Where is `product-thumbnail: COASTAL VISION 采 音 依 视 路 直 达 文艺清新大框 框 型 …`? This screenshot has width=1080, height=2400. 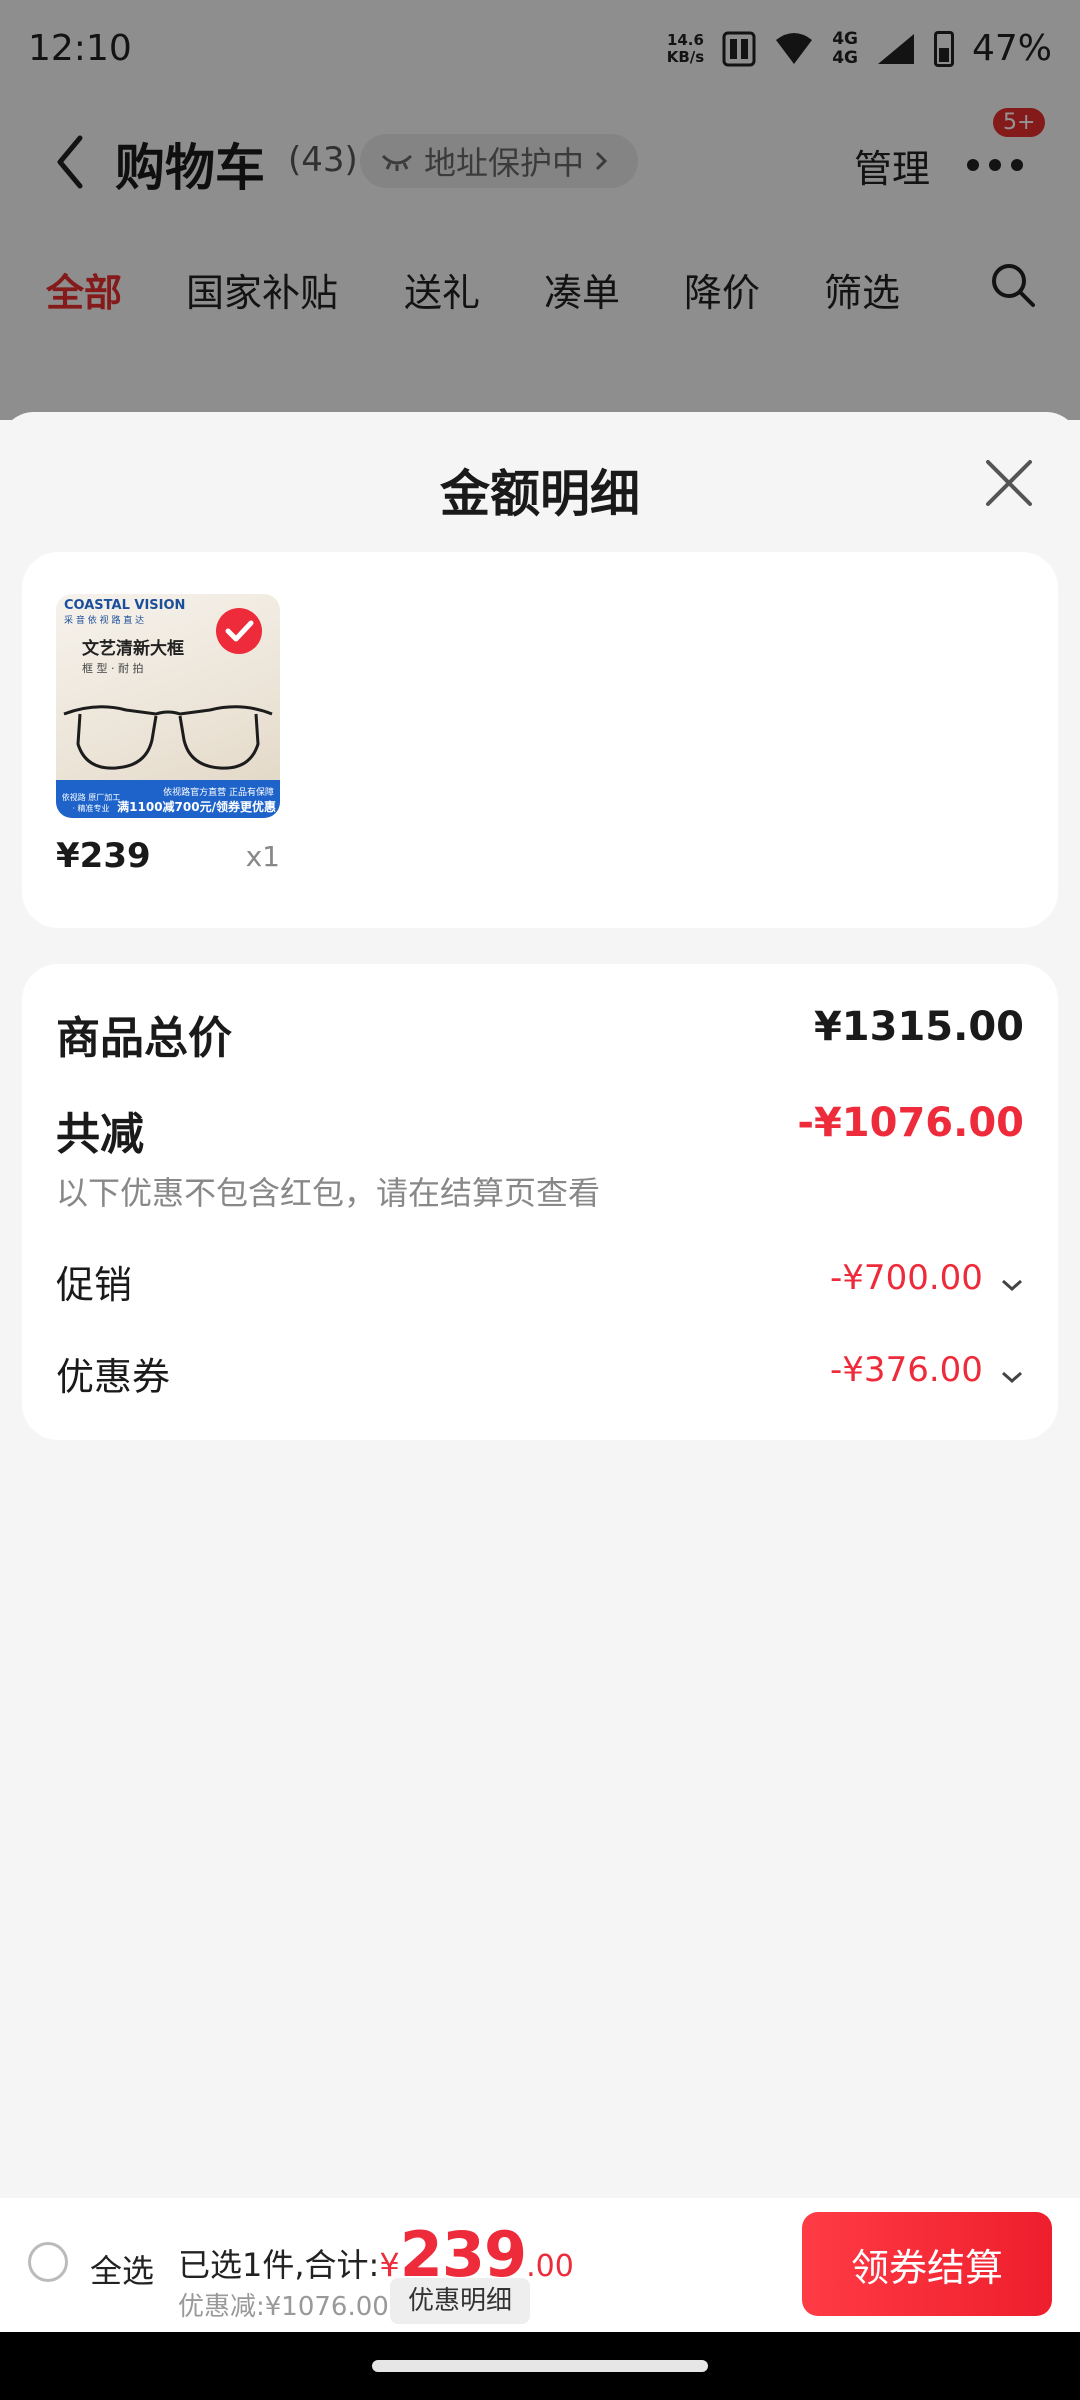
product-thumbnail: COASTAL VISION 采 音 依 视 路 直 达 文艺清新大框 框 型 … is located at coordinates (168, 706).